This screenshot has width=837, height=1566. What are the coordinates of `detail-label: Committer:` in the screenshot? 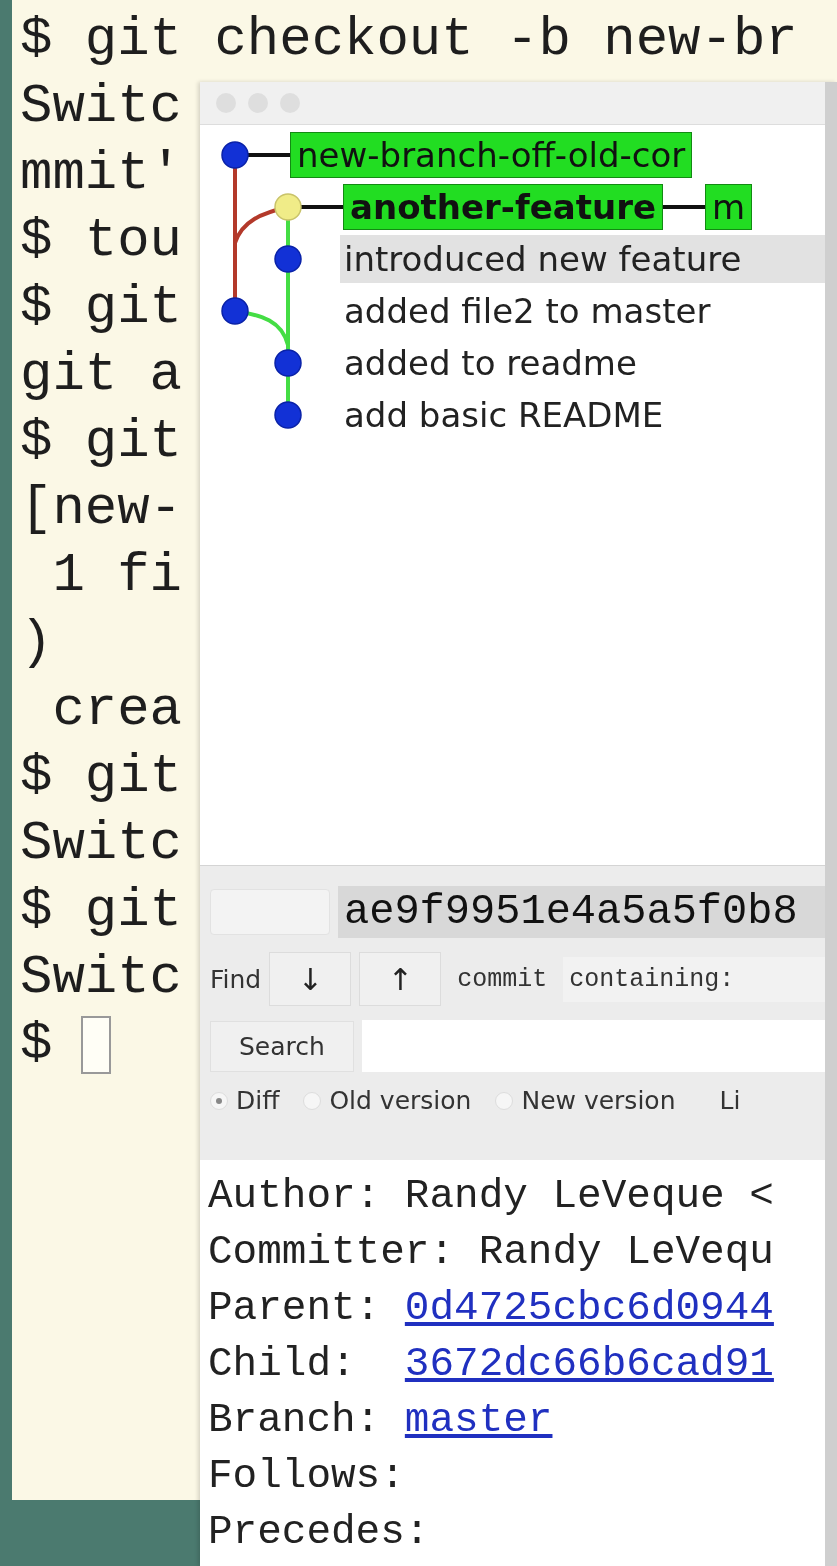 It's located at (331, 1252).